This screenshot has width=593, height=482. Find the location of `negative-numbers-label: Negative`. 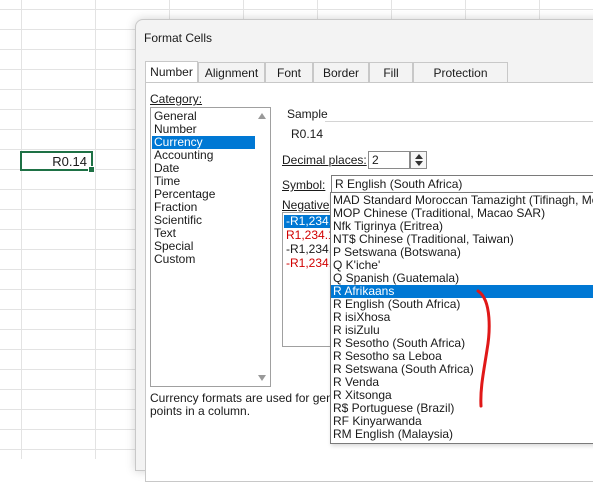

negative-numbers-label: Negative is located at coordinates (306, 205).